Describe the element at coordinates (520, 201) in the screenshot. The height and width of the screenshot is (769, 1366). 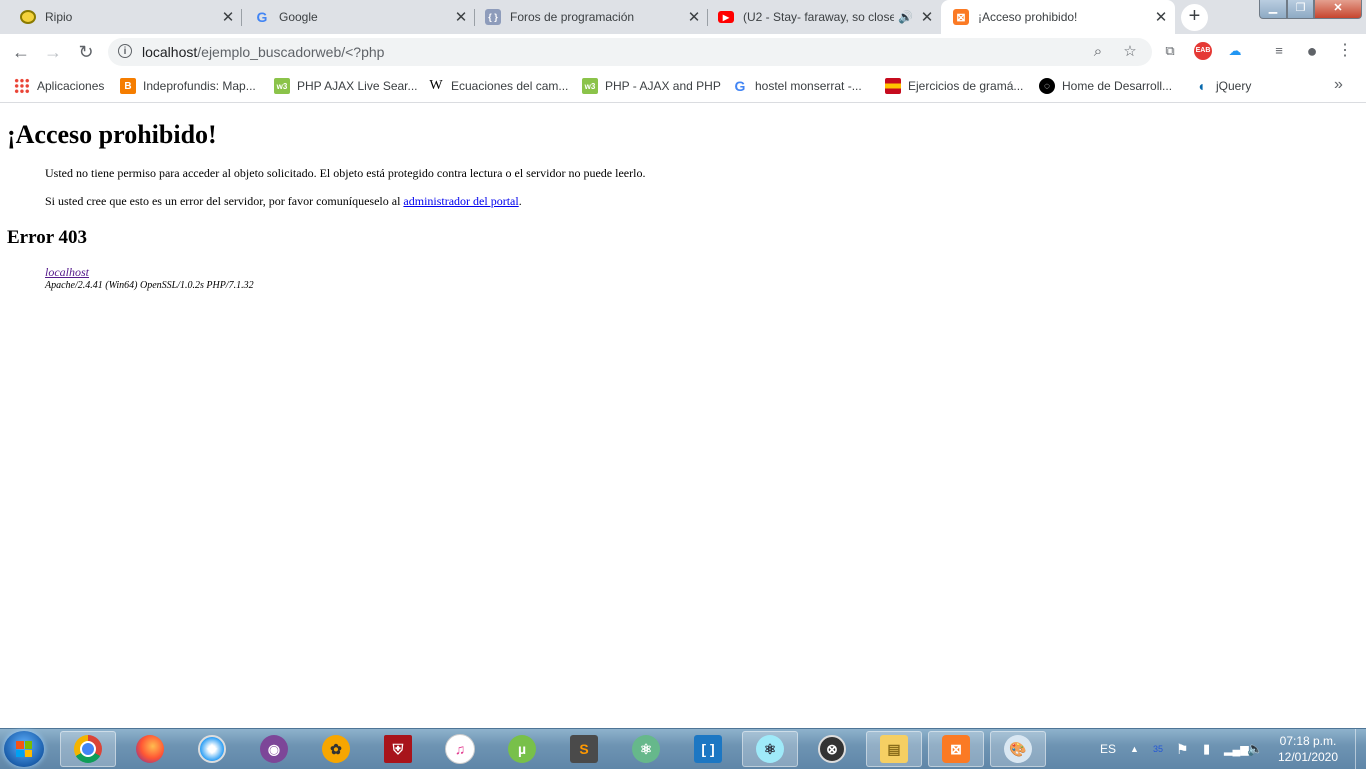
I see `contact-text-end: .` at that location.